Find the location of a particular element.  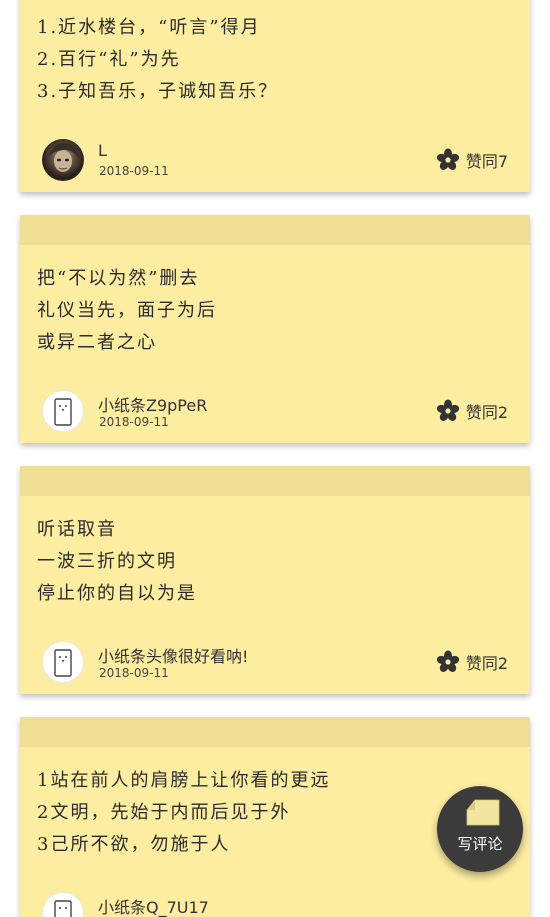

comment-line: 听话取音 is located at coordinates (77, 529).